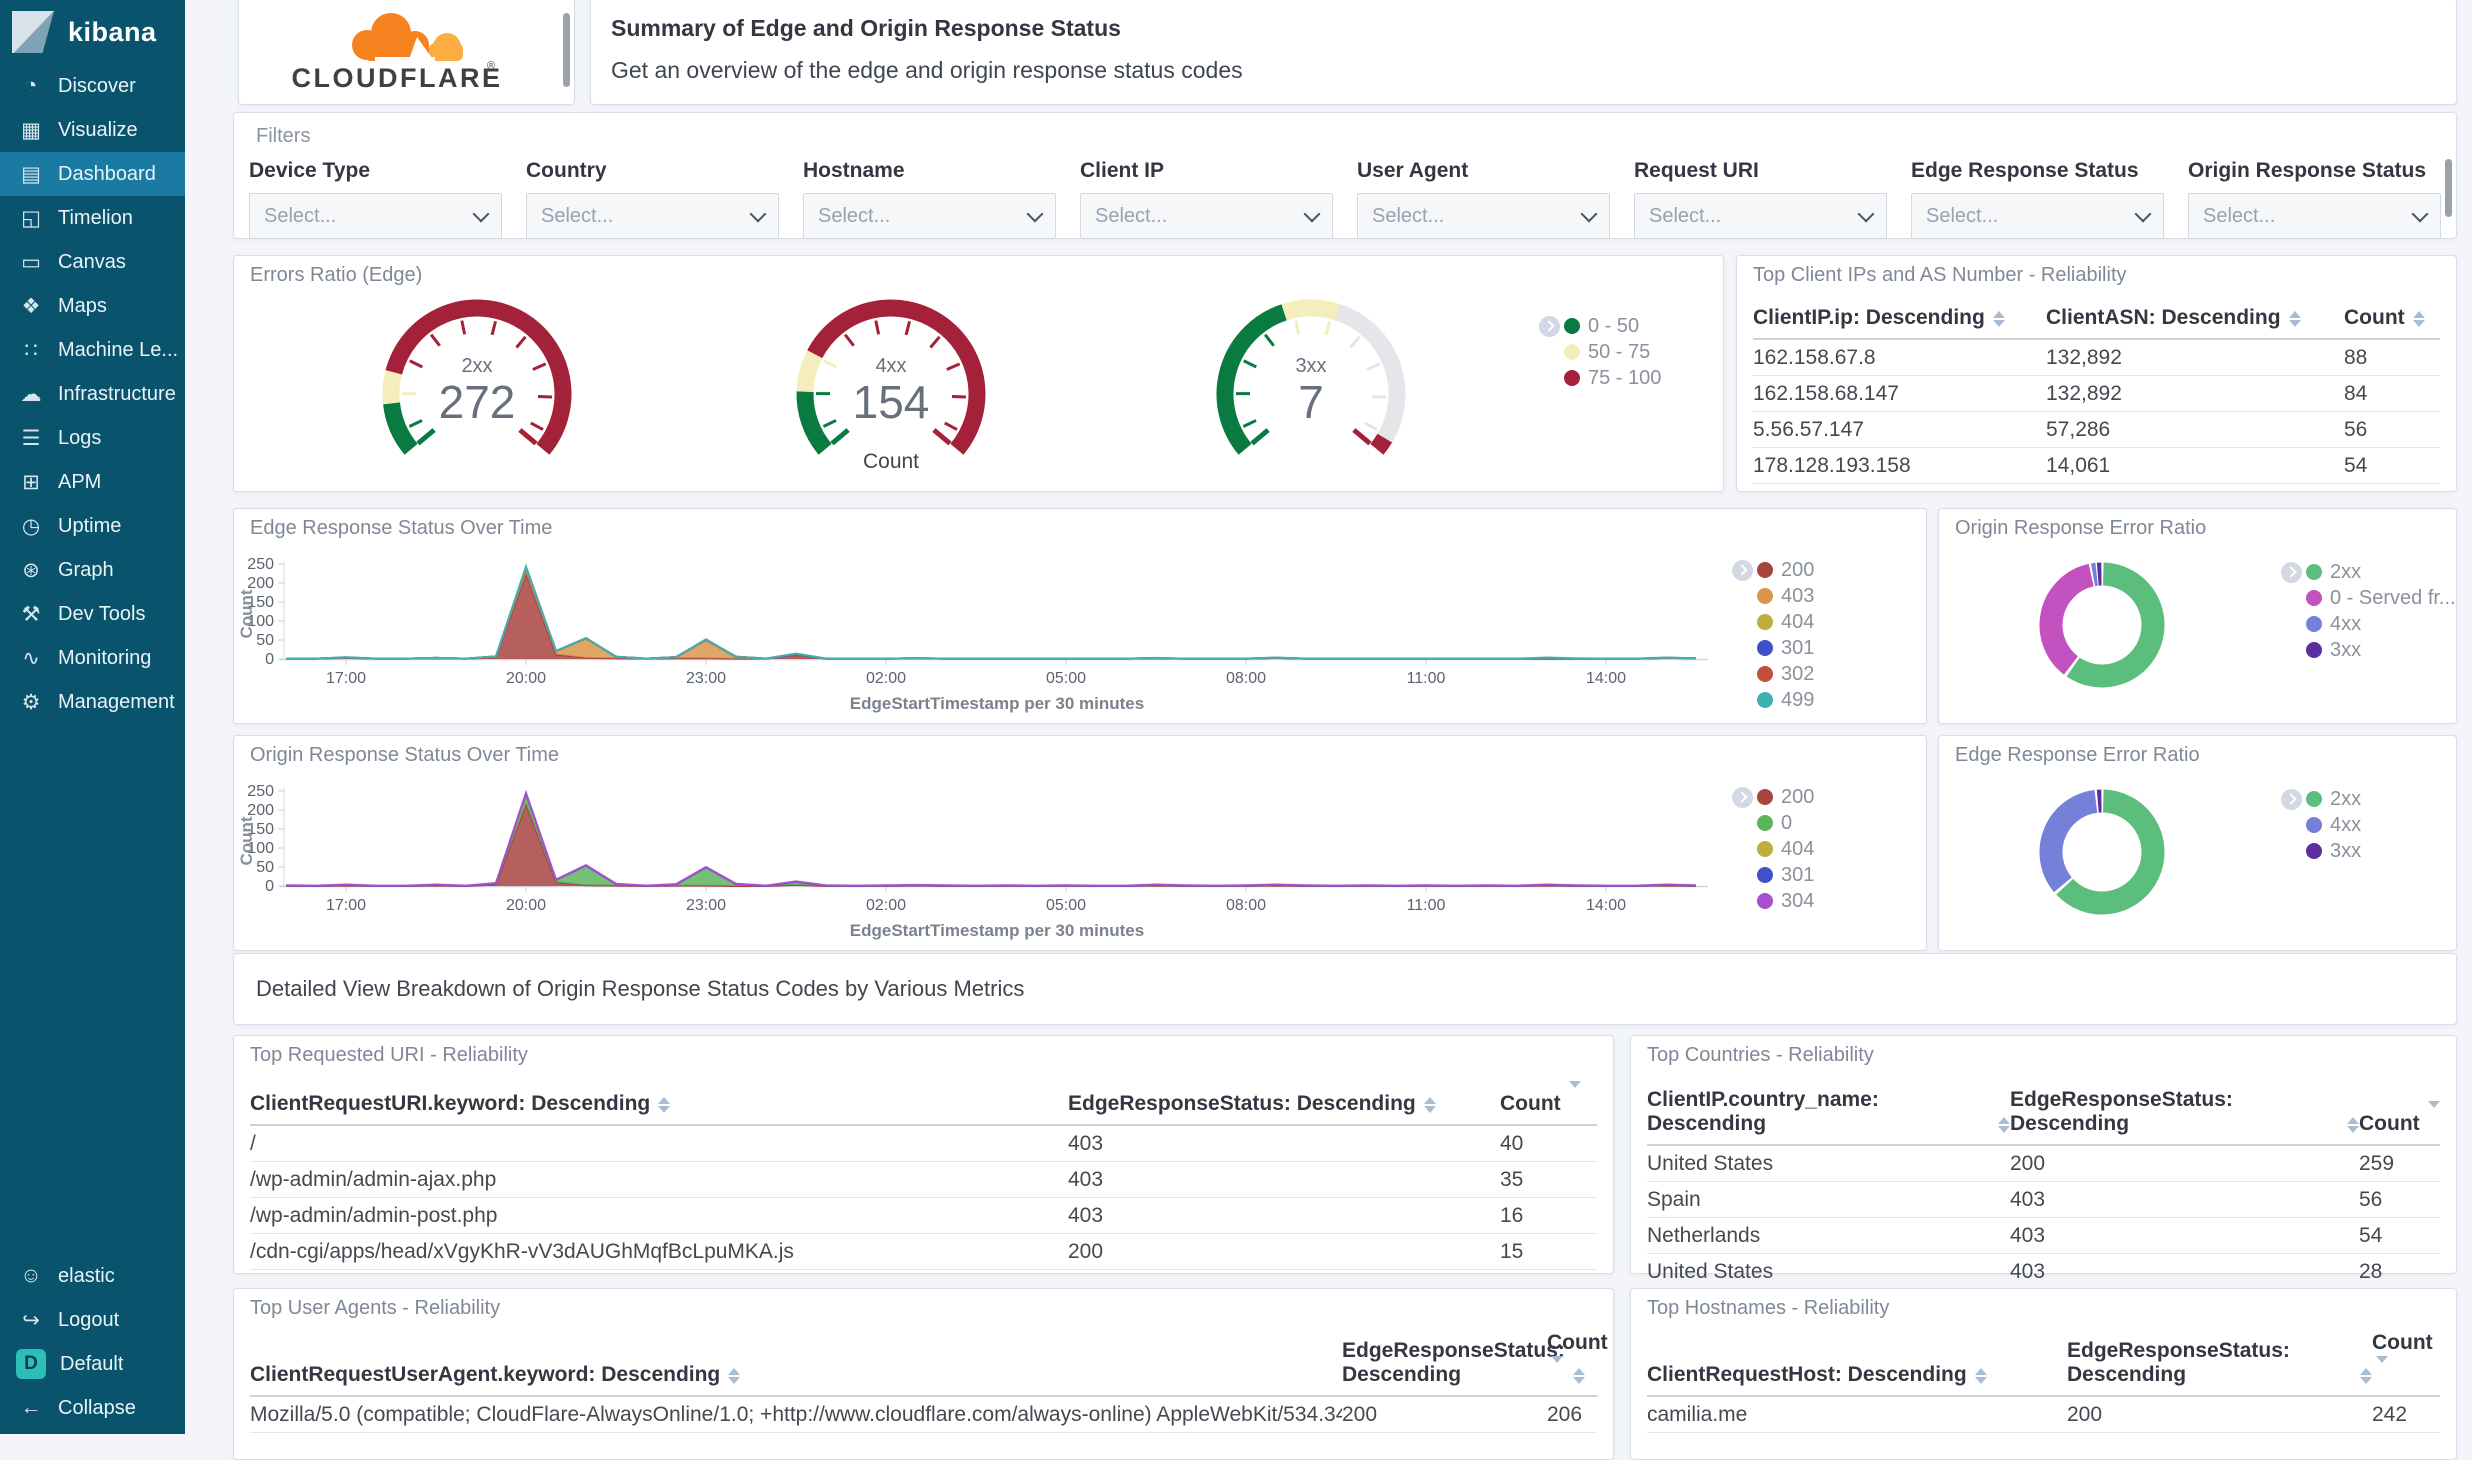 This screenshot has height=1460, width=2472. What do you see at coordinates (659, 1104) in the screenshot?
I see `column-header-clientrequesturi-keyword: ClientRequestURI.keyword: Descending` at bounding box center [659, 1104].